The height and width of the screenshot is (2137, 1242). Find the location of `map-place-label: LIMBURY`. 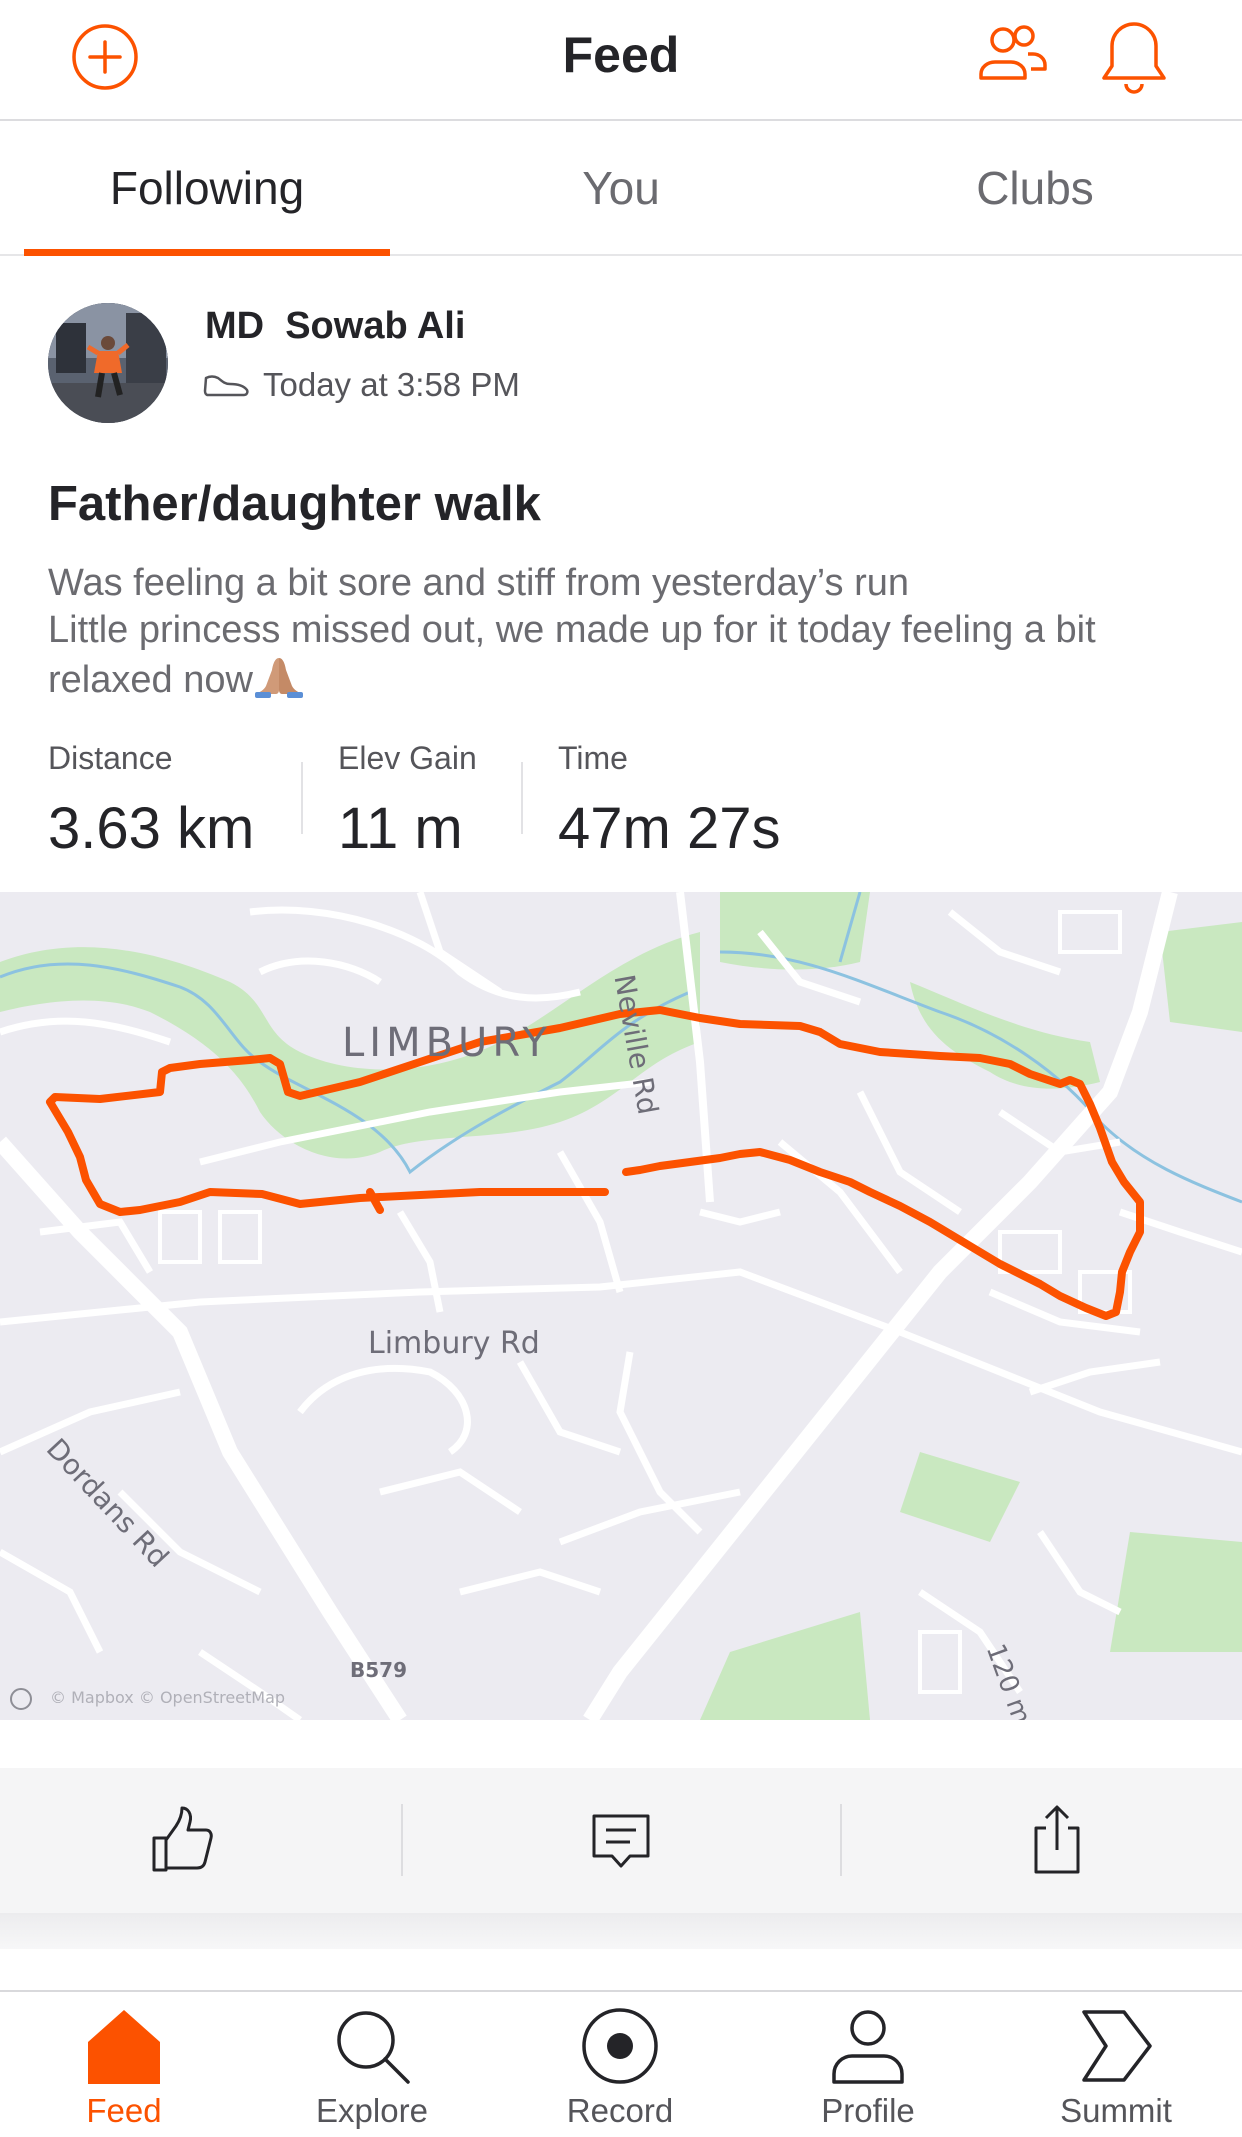

map-place-label: LIMBURY is located at coordinates (447, 1043).